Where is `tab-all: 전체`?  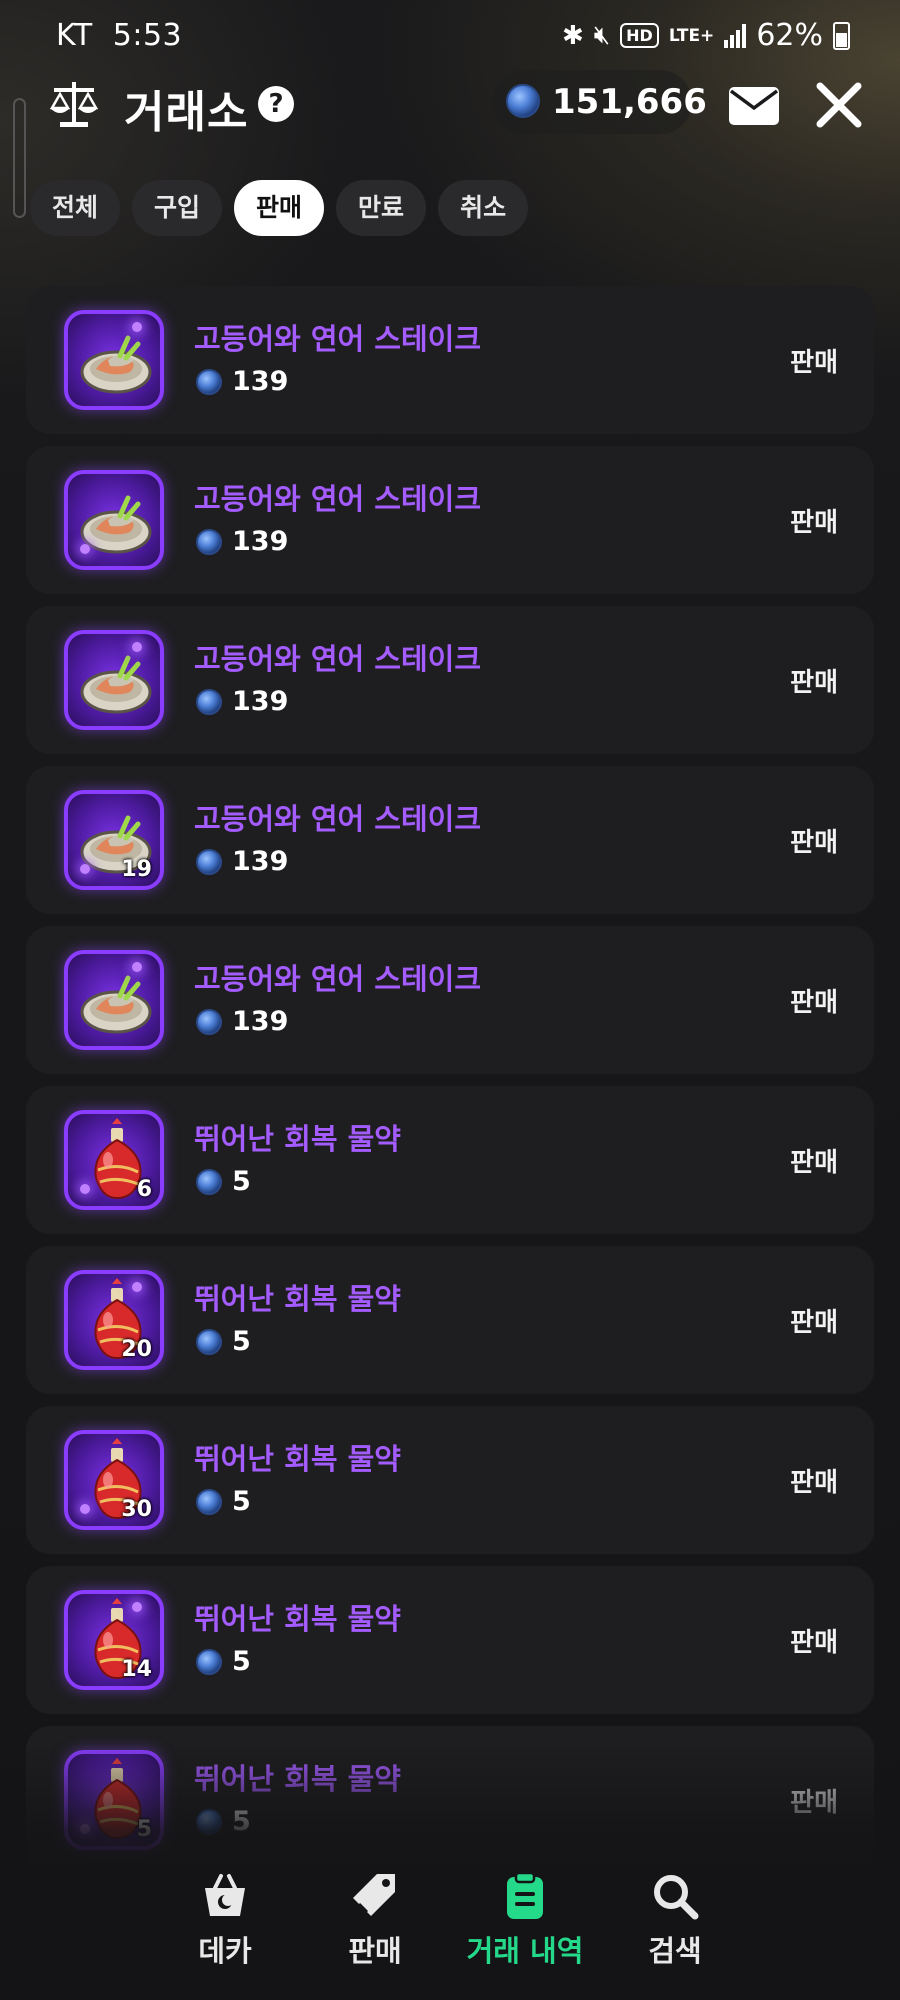 tab-all: 전체 is located at coordinates (75, 208).